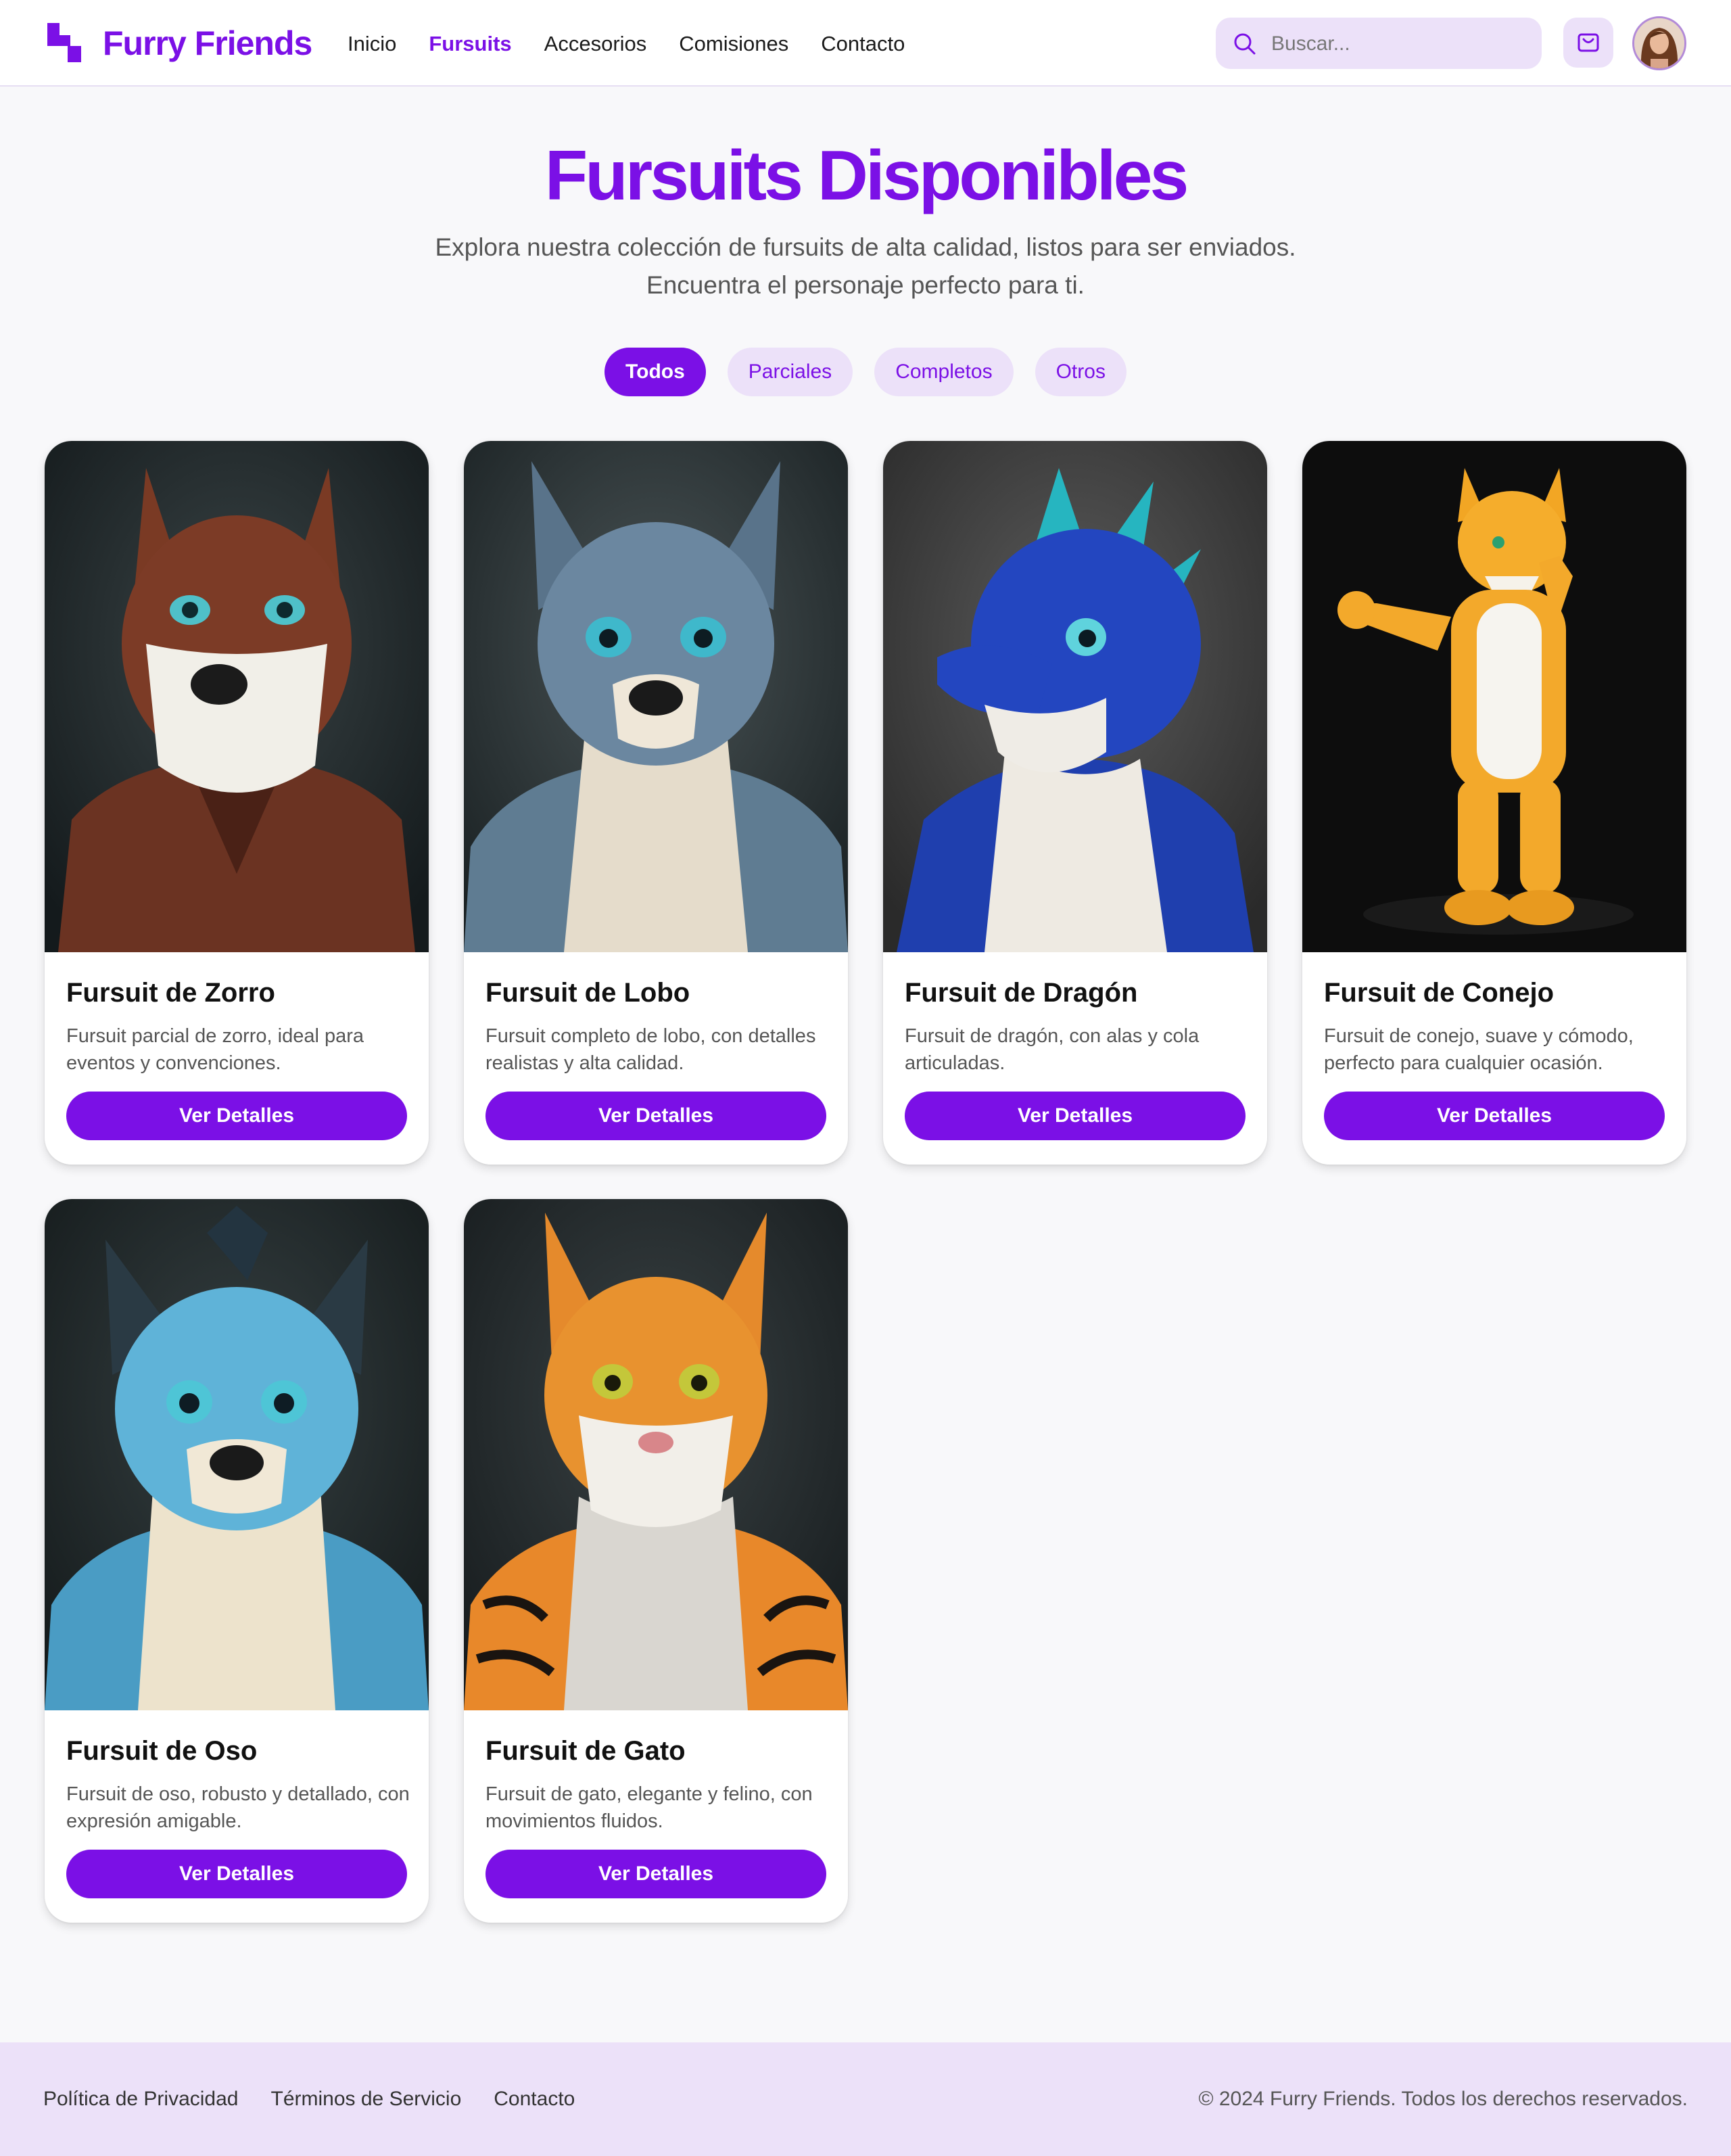  What do you see at coordinates (141, 2099) in the screenshot?
I see `footer-link-privacy: Política de Privacidad` at bounding box center [141, 2099].